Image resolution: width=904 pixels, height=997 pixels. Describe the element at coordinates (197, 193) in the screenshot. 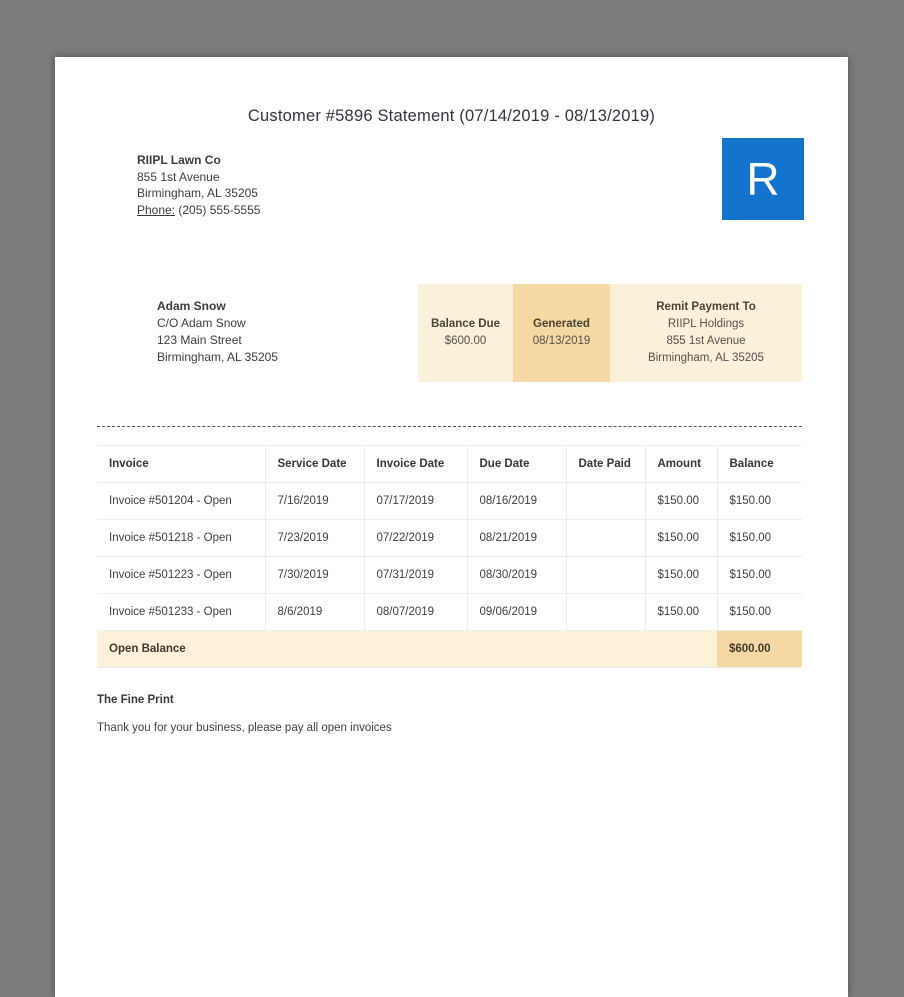

I see `company-address-line2: Birmingham, AL 35205` at that location.